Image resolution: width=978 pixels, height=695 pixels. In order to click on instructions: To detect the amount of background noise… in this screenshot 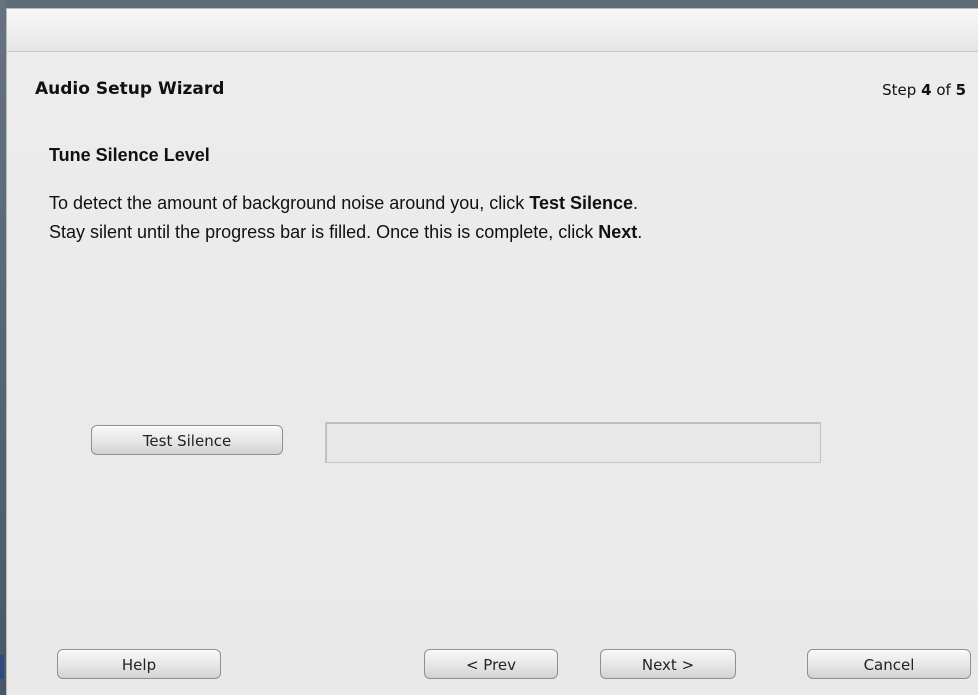, I will do `click(499, 218)`.